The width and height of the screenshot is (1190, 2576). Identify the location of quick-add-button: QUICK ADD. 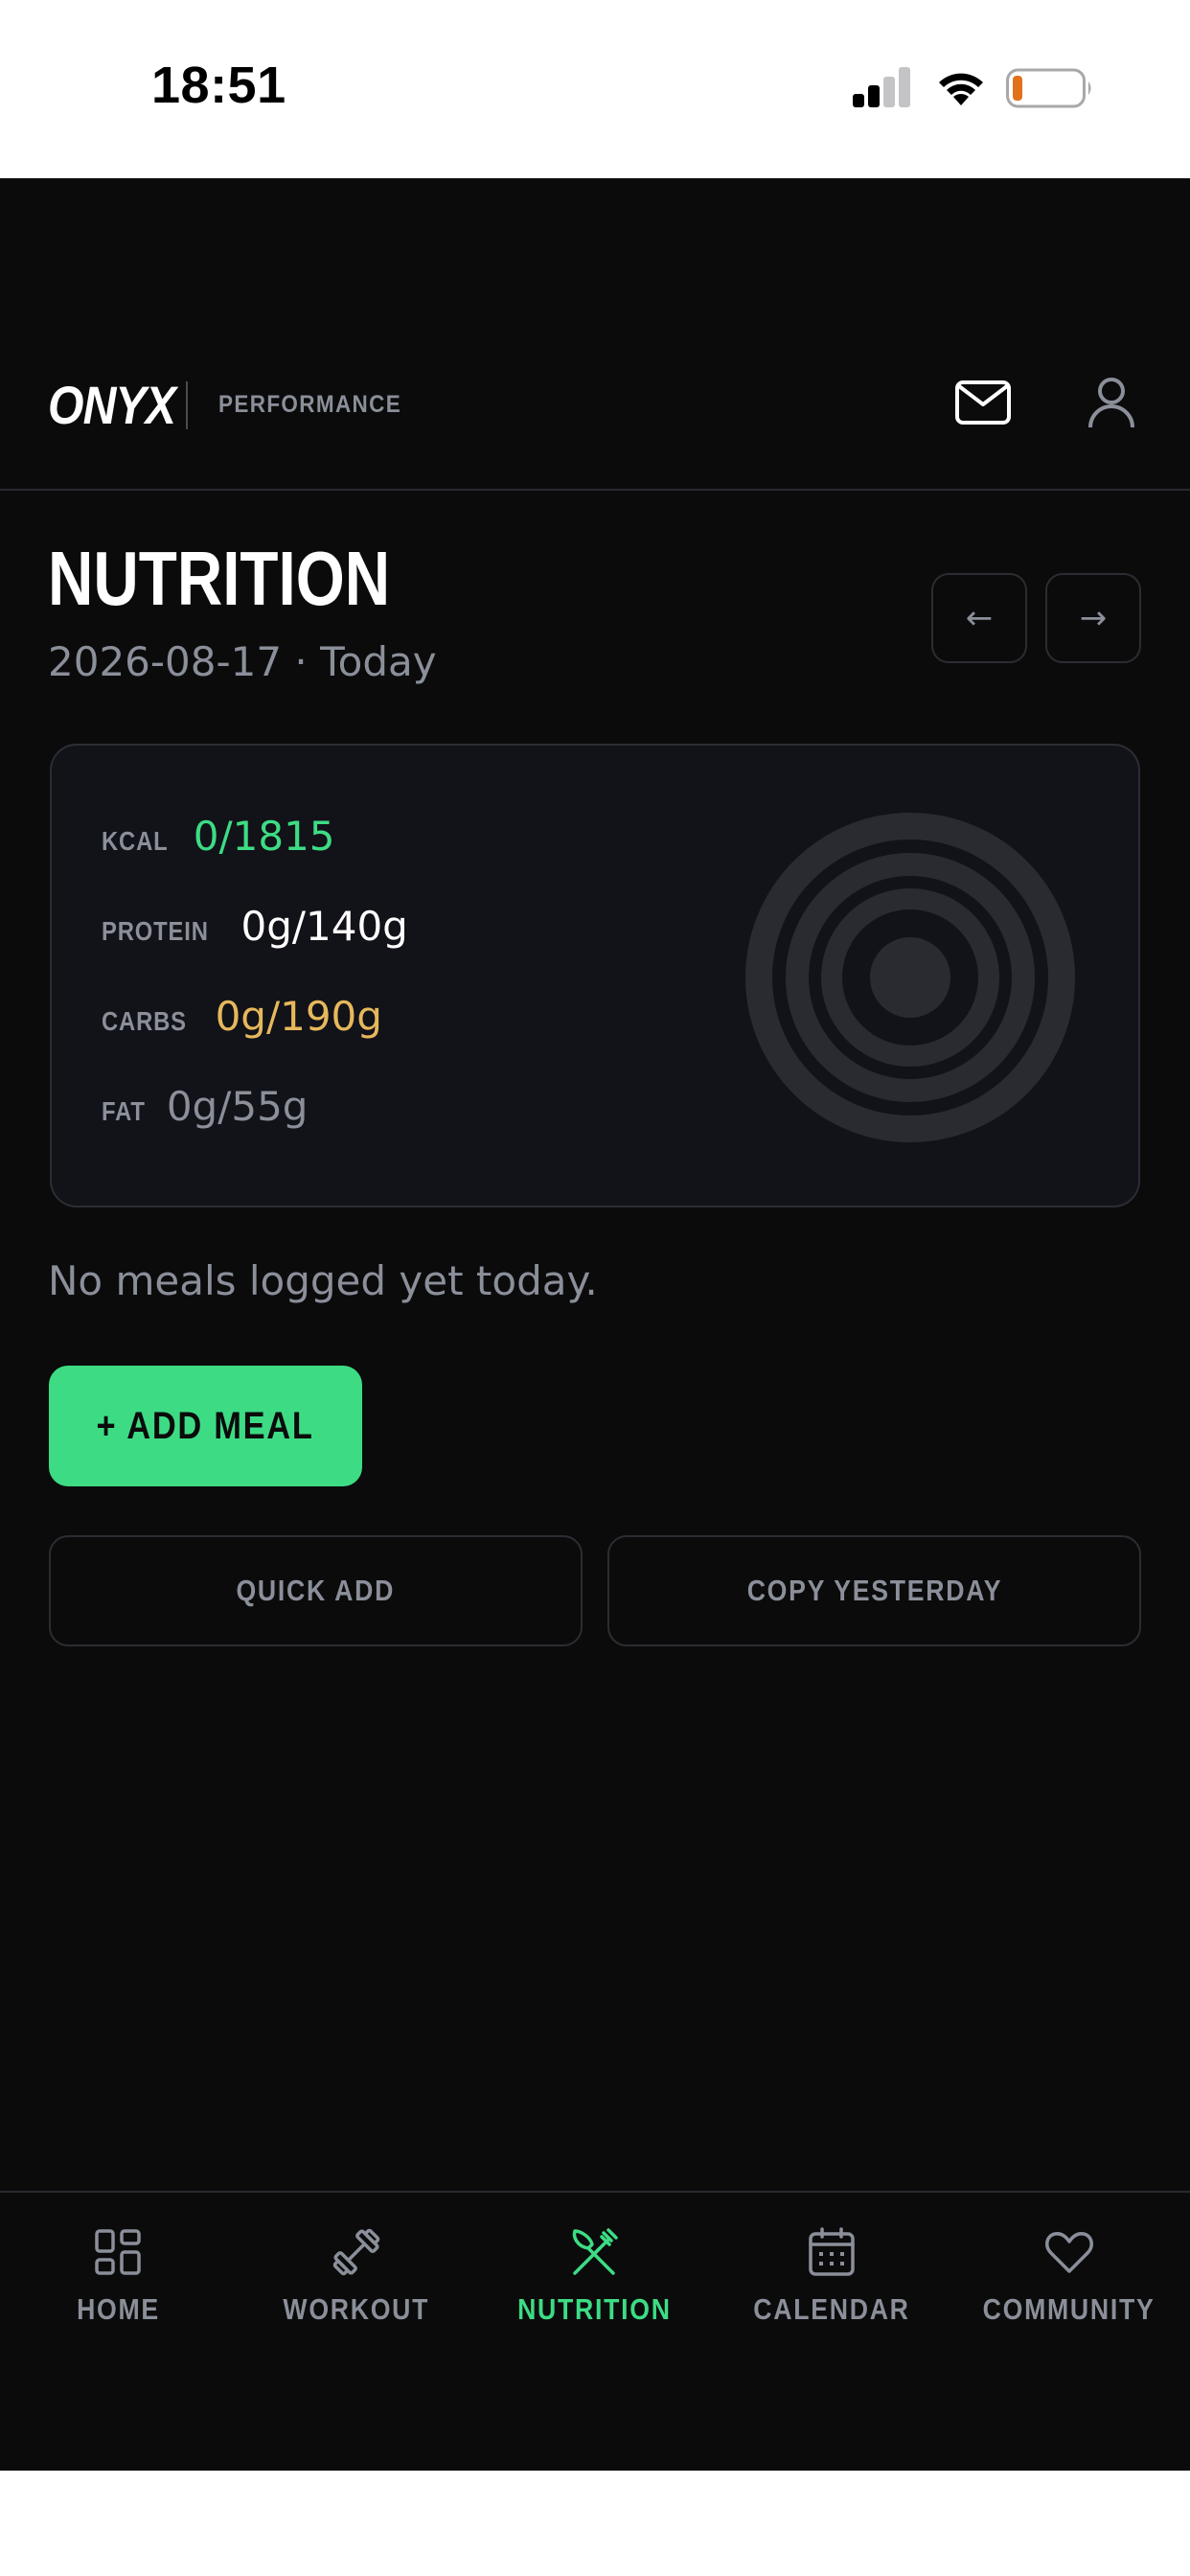
(316, 1590).